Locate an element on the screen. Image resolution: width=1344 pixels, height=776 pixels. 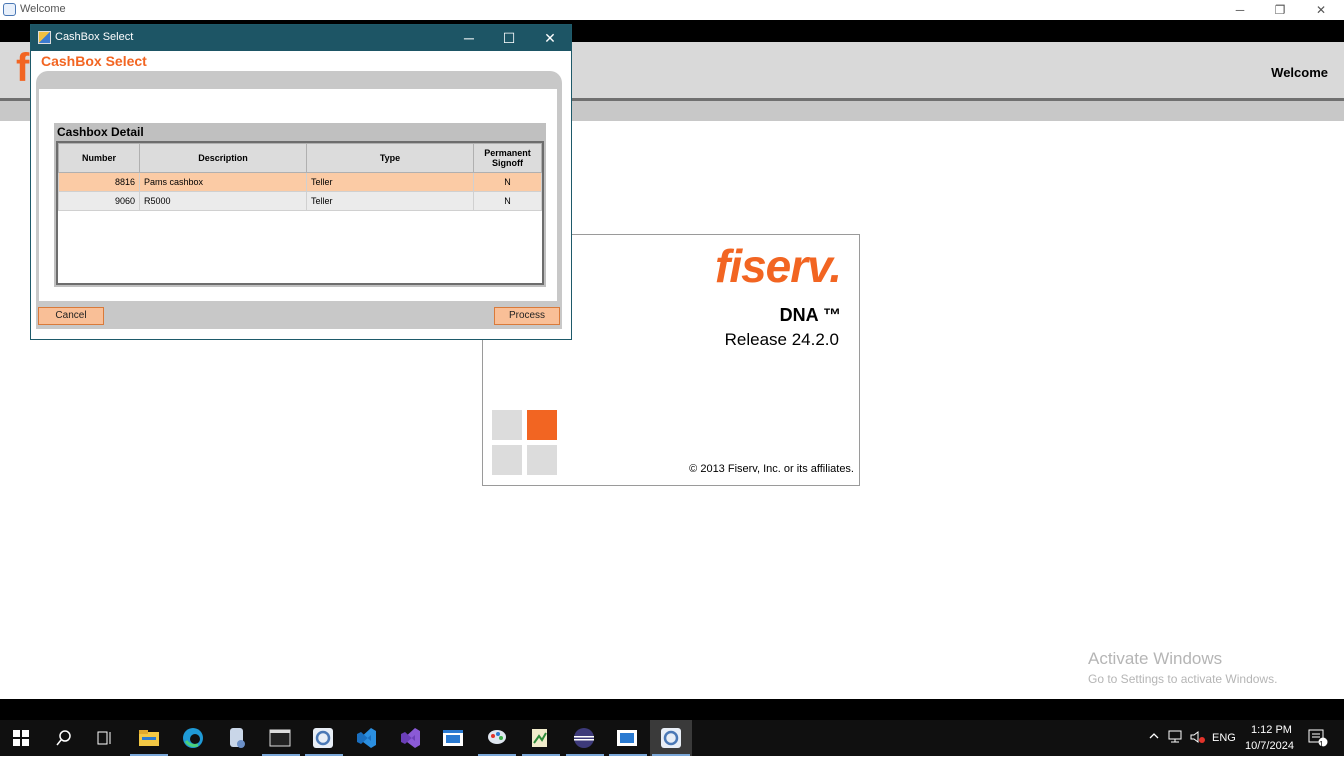
welcome-label: Welcome is located at coordinates (1299, 72).